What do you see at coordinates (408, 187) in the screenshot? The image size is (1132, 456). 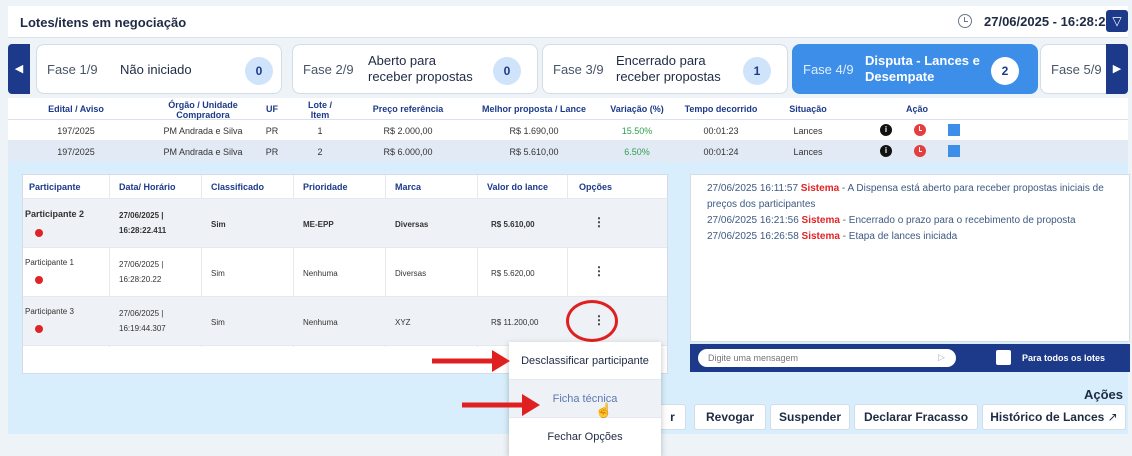 I see `column-header: Marca` at bounding box center [408, 187].